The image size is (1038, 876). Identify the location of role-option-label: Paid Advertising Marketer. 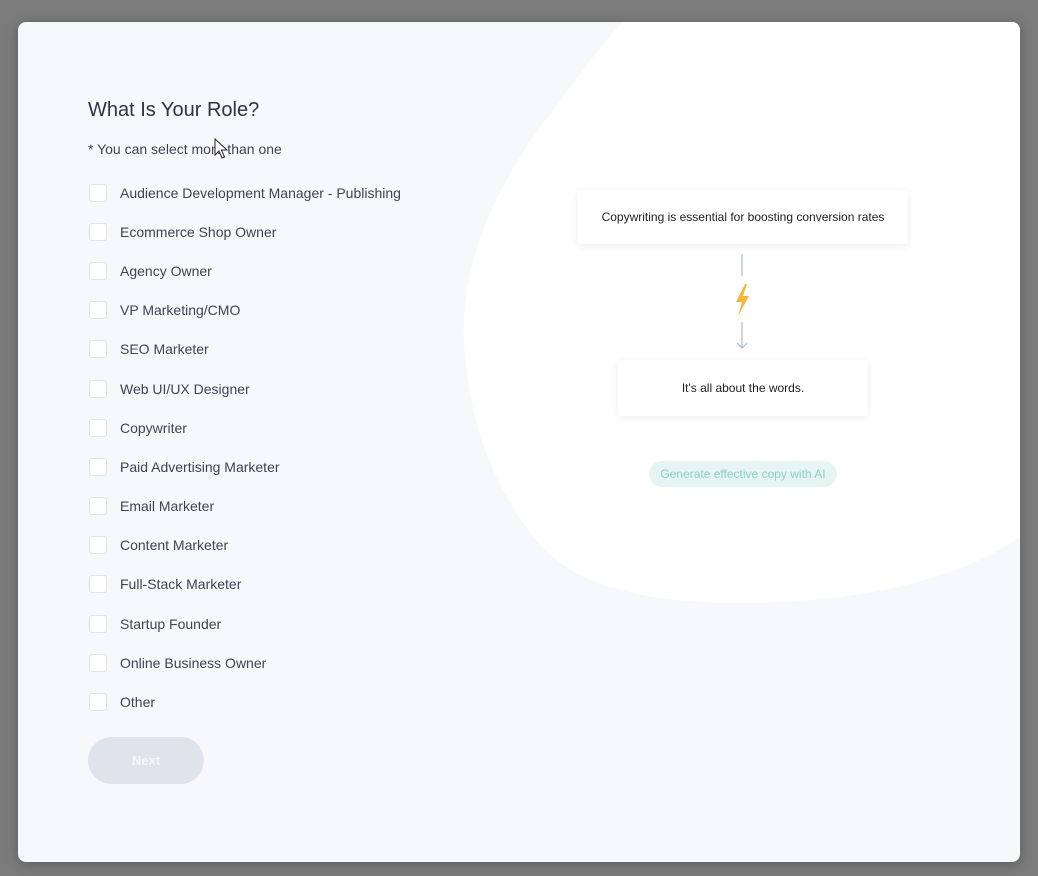
(200, 466).